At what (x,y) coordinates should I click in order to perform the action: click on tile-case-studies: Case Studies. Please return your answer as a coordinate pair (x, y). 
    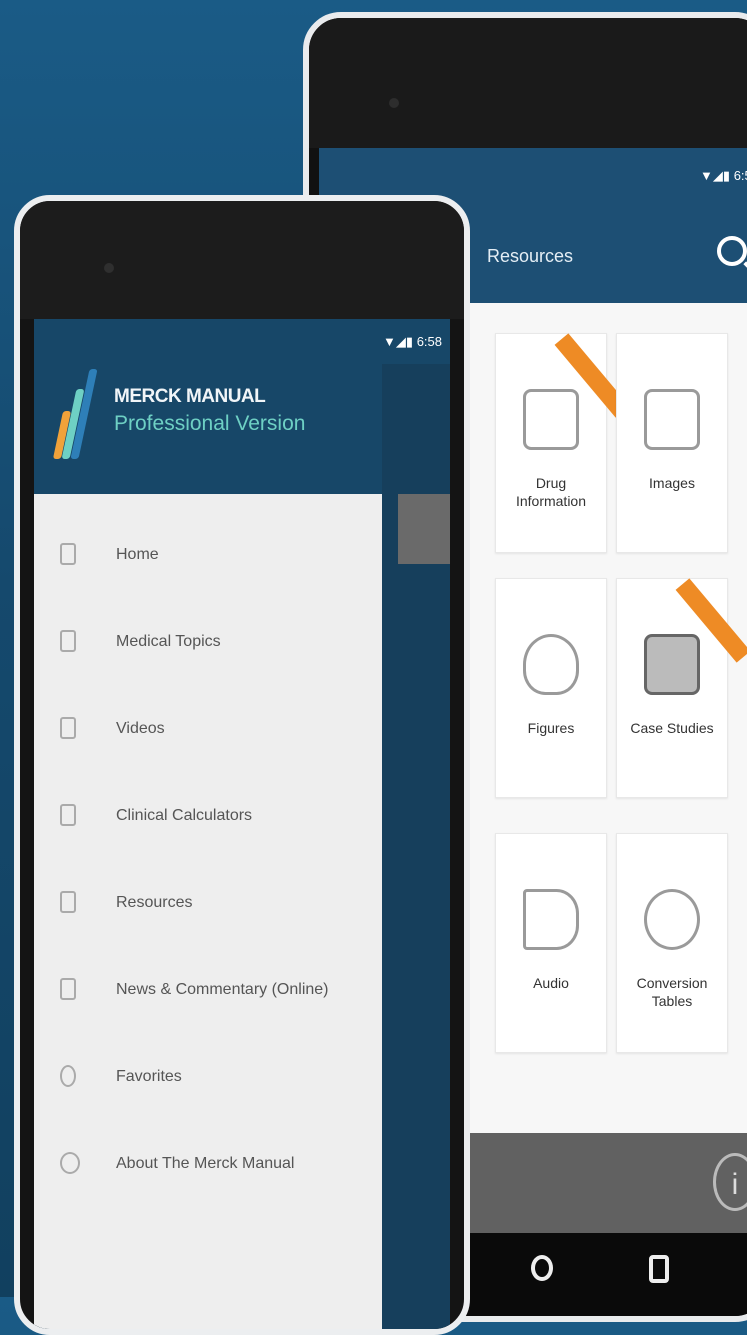
    Looking at the image, I should click on (681, 688).